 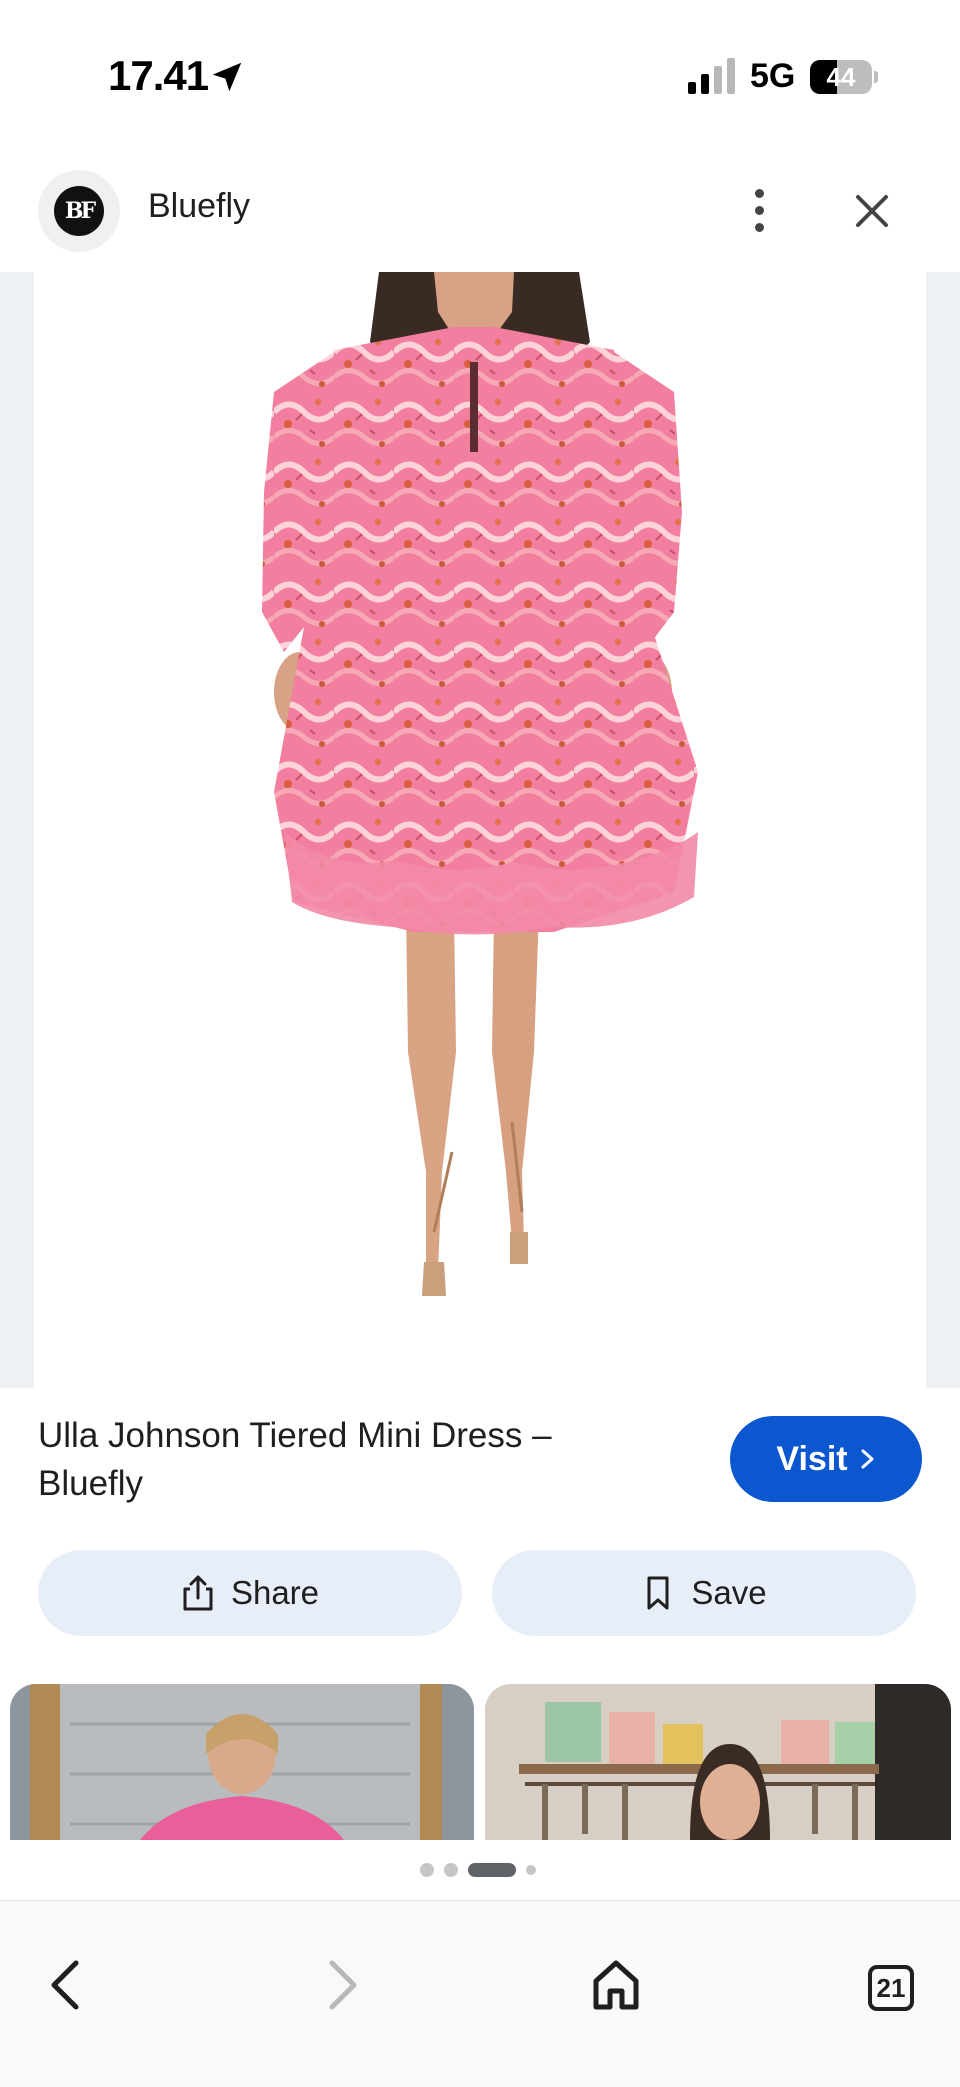 I want to click on visit-button: Visit, so click(x=826, y=1459).